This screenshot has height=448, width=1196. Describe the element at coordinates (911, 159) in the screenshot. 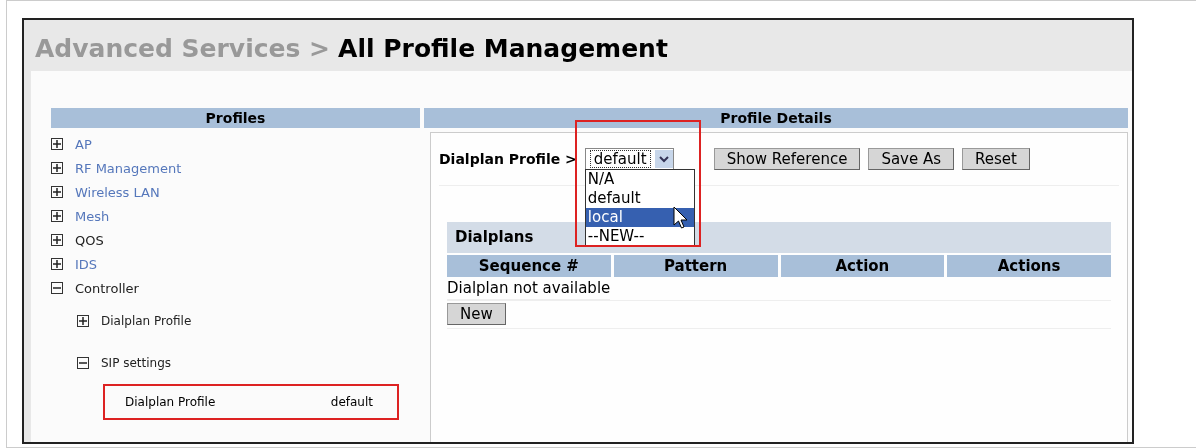

I see `action-button: Save As` at that location.